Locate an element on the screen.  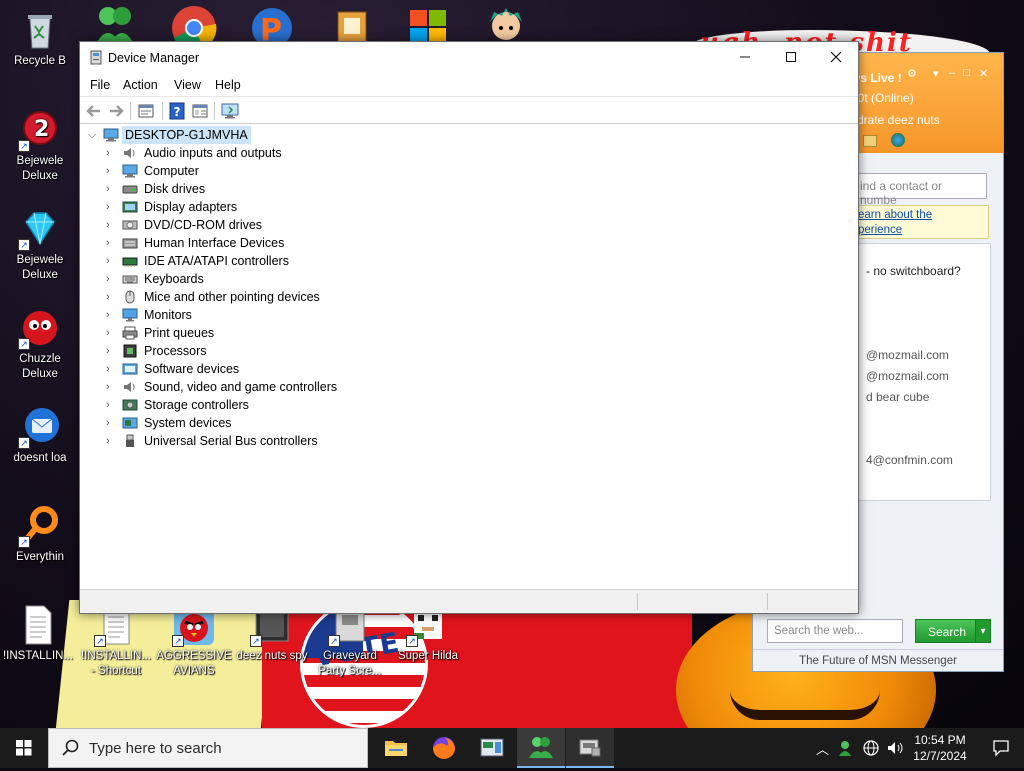
messenger-menu-chevron-icon: ▾ is located at coordinates (936, 73).